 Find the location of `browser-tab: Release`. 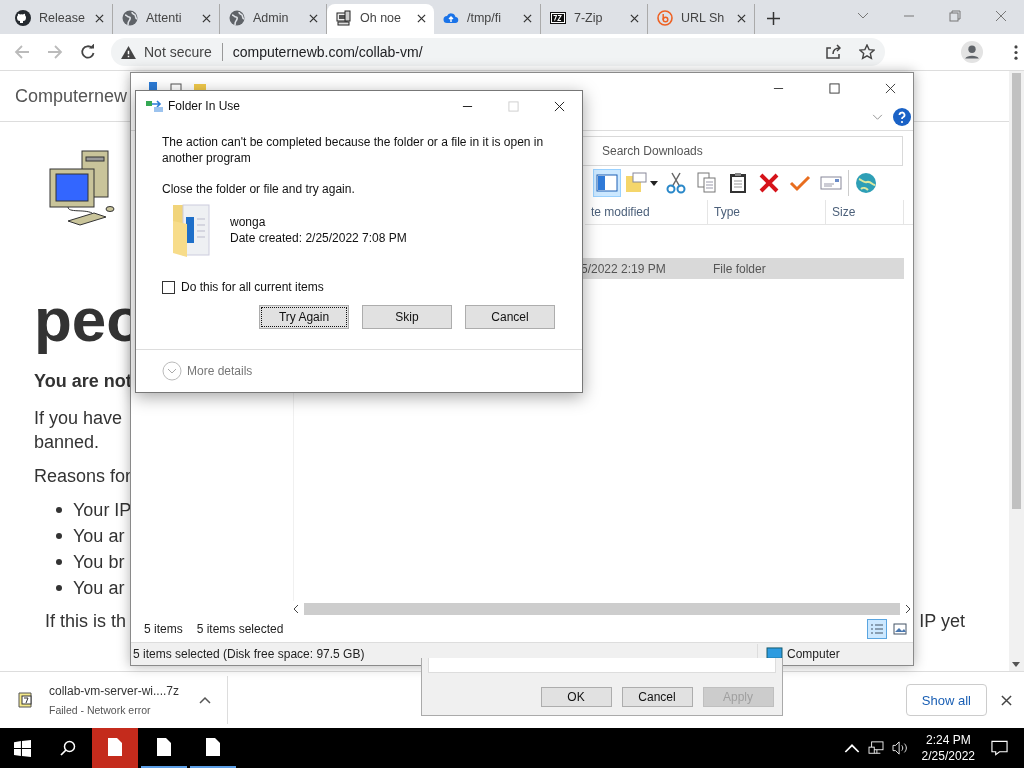

browser-tab: Release is located at coordinates (59, 19).